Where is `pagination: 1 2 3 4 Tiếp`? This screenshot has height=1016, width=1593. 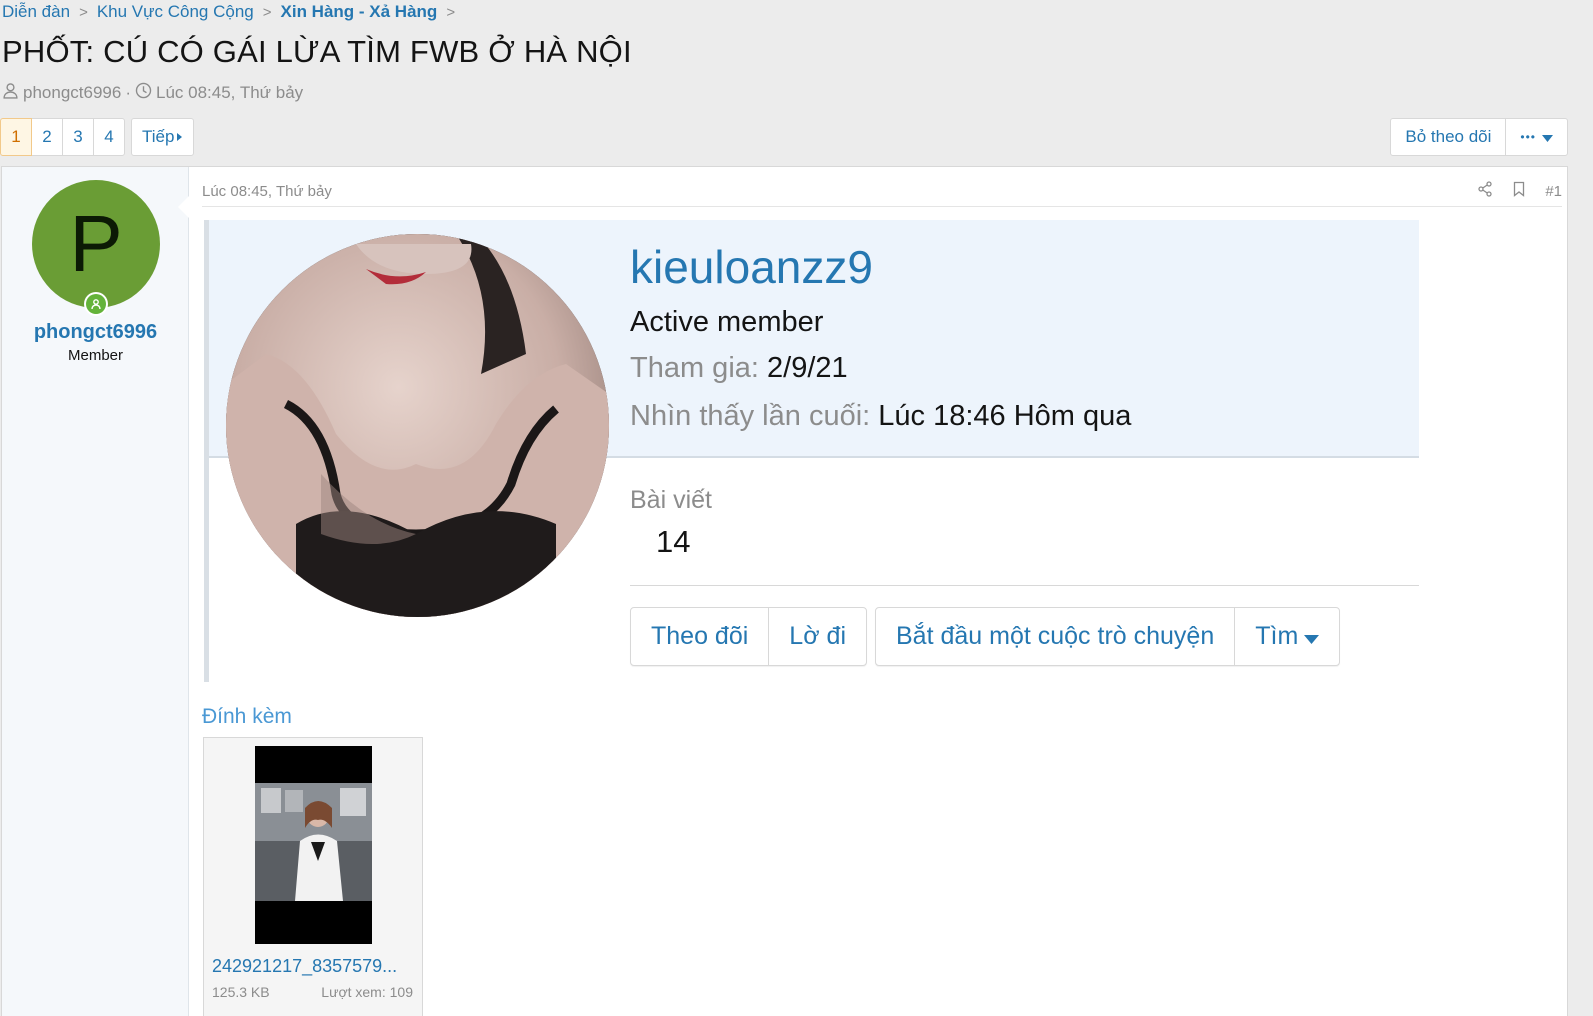
pagination: 1 2 3 4 Tiếp is located at coordinates (97, 137).